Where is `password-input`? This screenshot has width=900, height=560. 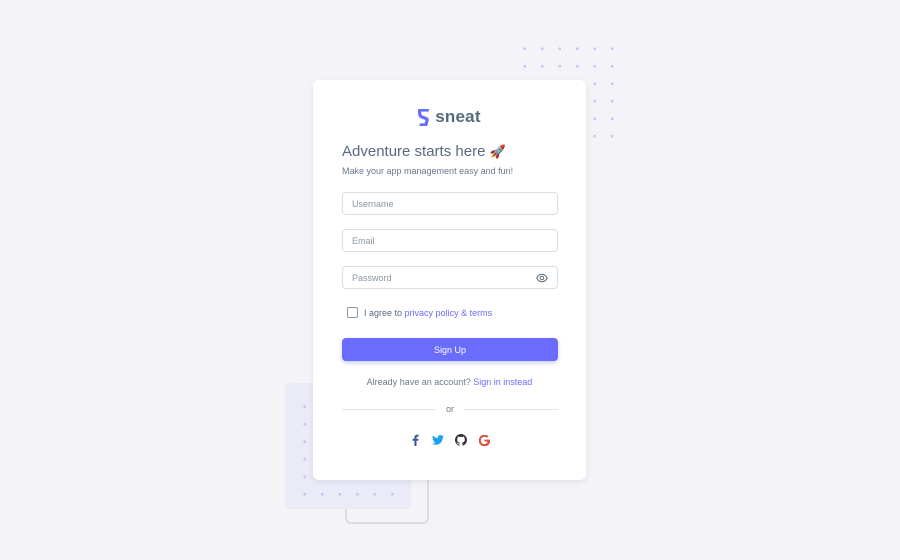
password-input is located at coordinates (444, 277).